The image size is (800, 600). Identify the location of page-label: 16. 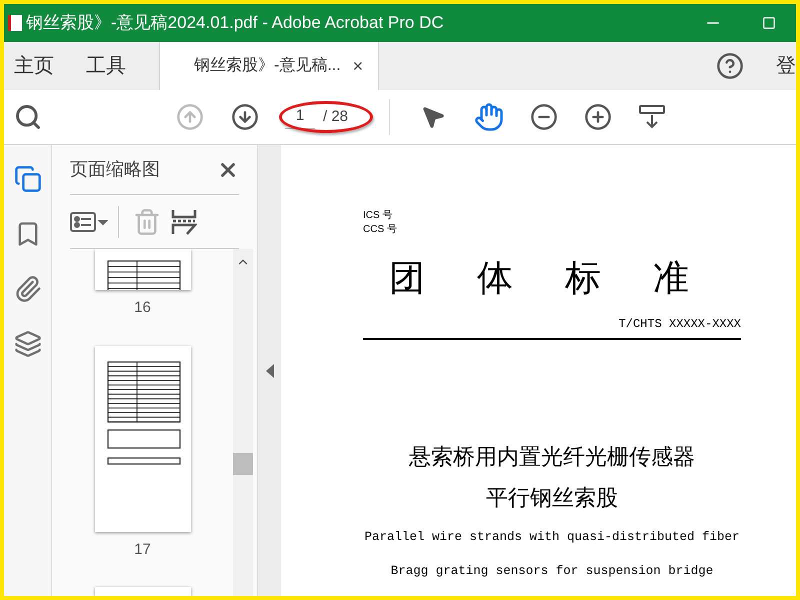
(142, 308).